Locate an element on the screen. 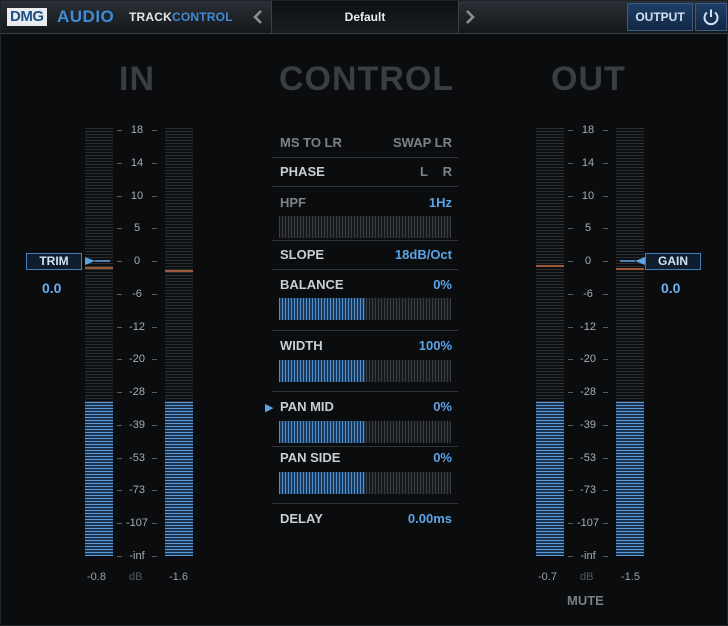 This screenshot has height=626, width=728. input-meter-right is located at coordinates (179, 342).